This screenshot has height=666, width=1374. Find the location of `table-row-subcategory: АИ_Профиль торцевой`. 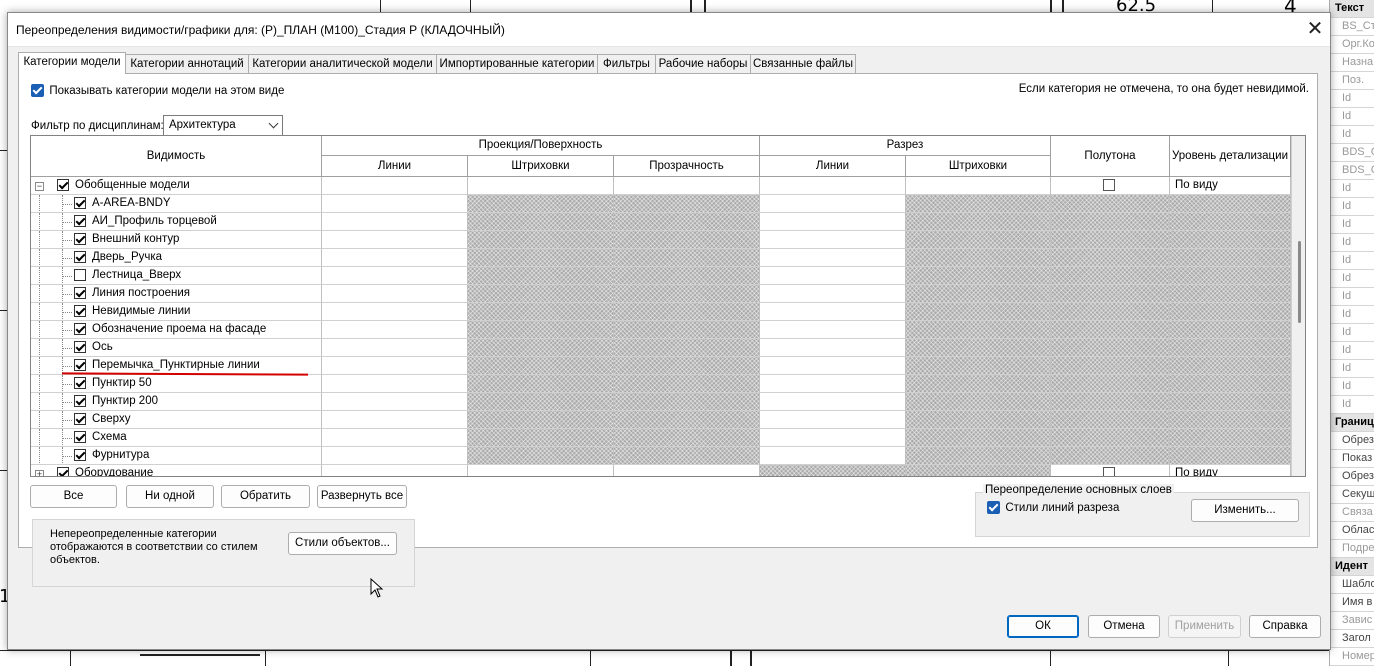

table-row-subcategory: АИ_Профиль торцевой is located at coordinates (661, 222).